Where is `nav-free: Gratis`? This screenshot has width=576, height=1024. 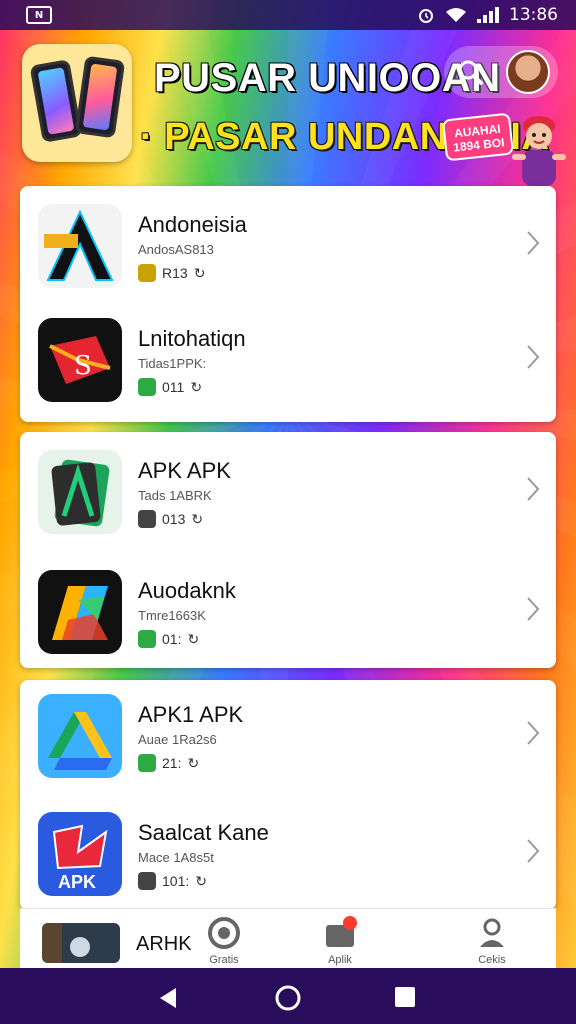 nav-free: Gratis is located at coordinates (224, 940).